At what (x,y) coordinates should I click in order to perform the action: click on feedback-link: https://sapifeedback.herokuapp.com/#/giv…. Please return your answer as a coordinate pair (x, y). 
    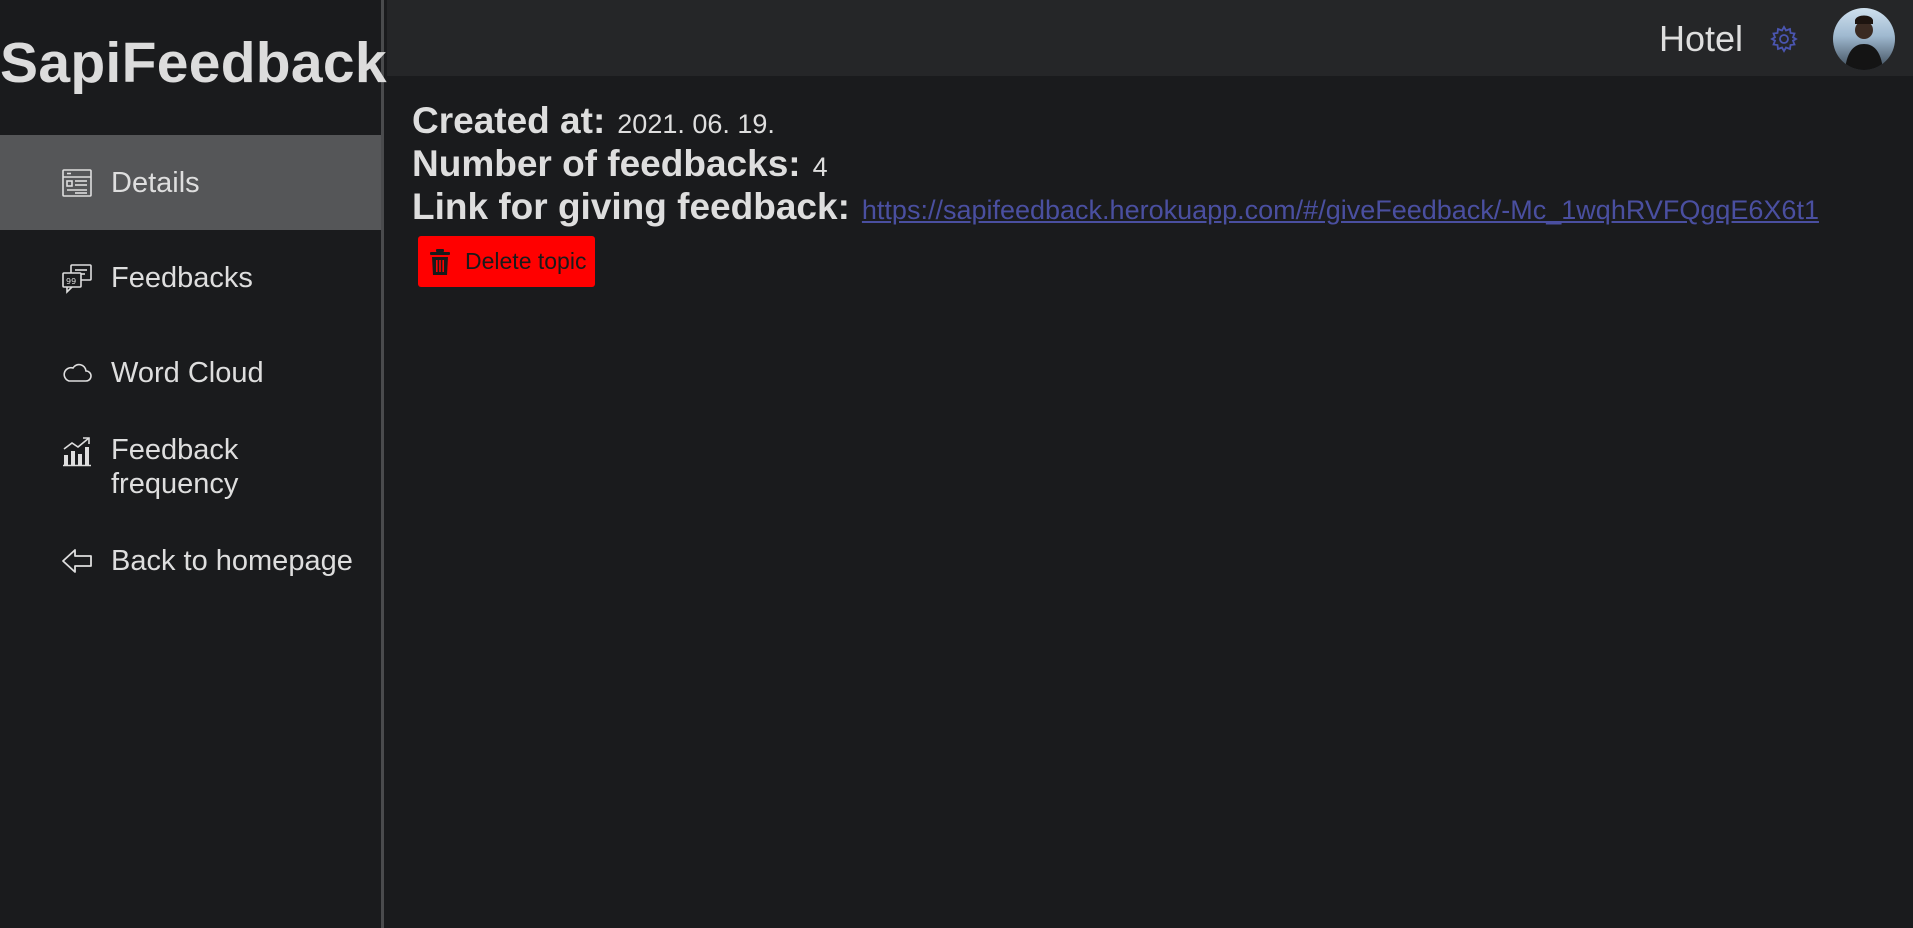
    Looking at the image, I should click on (1340, 210).